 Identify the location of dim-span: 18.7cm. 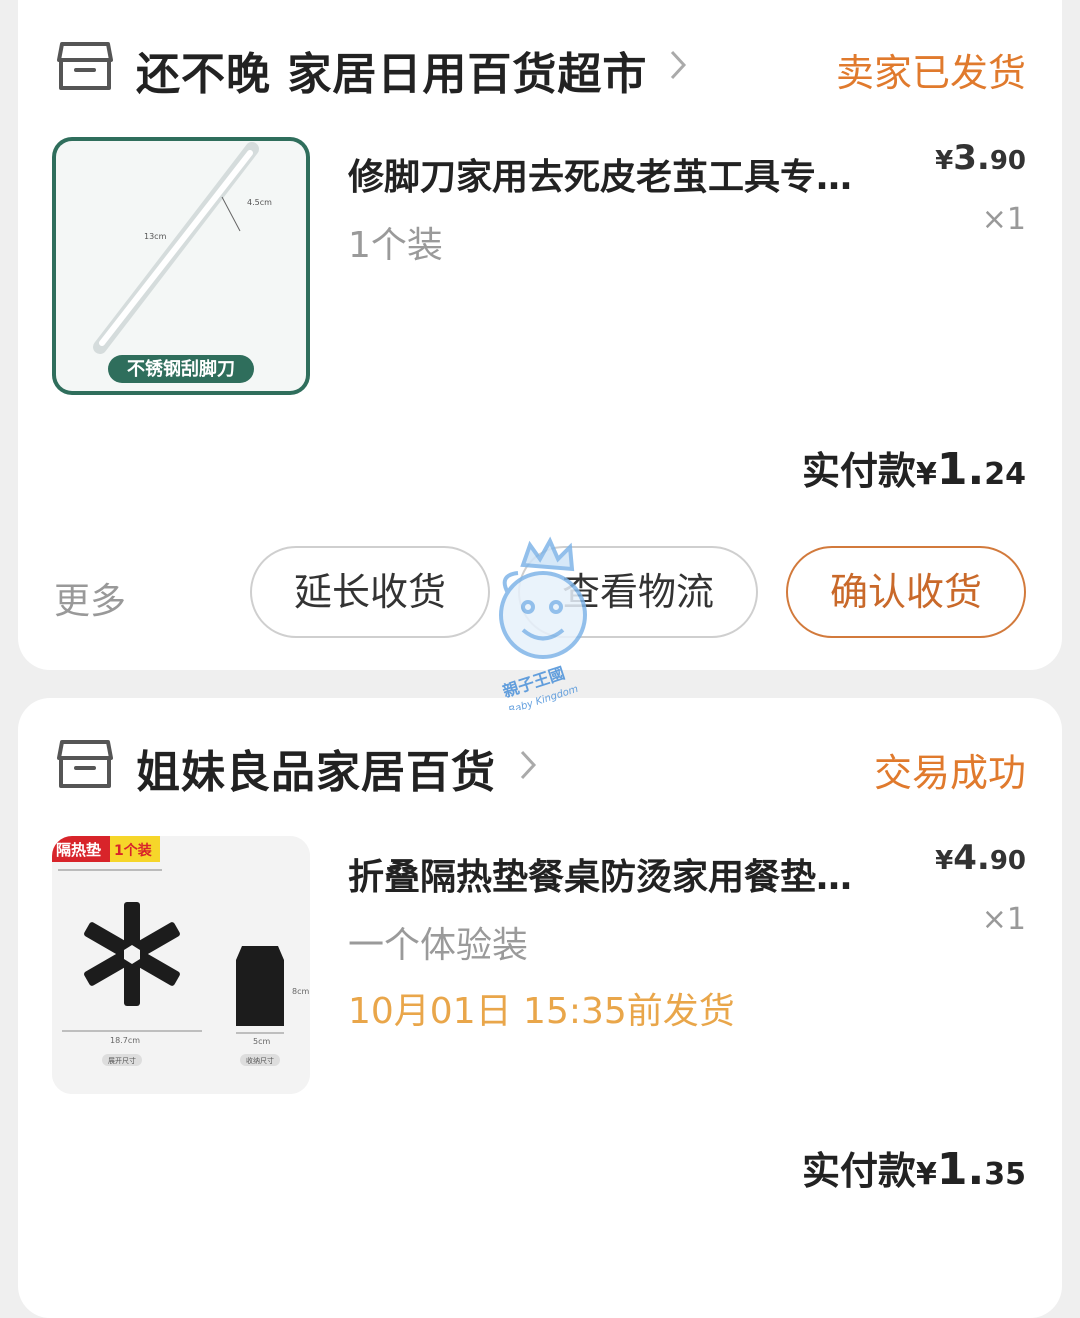
(125, 1040).